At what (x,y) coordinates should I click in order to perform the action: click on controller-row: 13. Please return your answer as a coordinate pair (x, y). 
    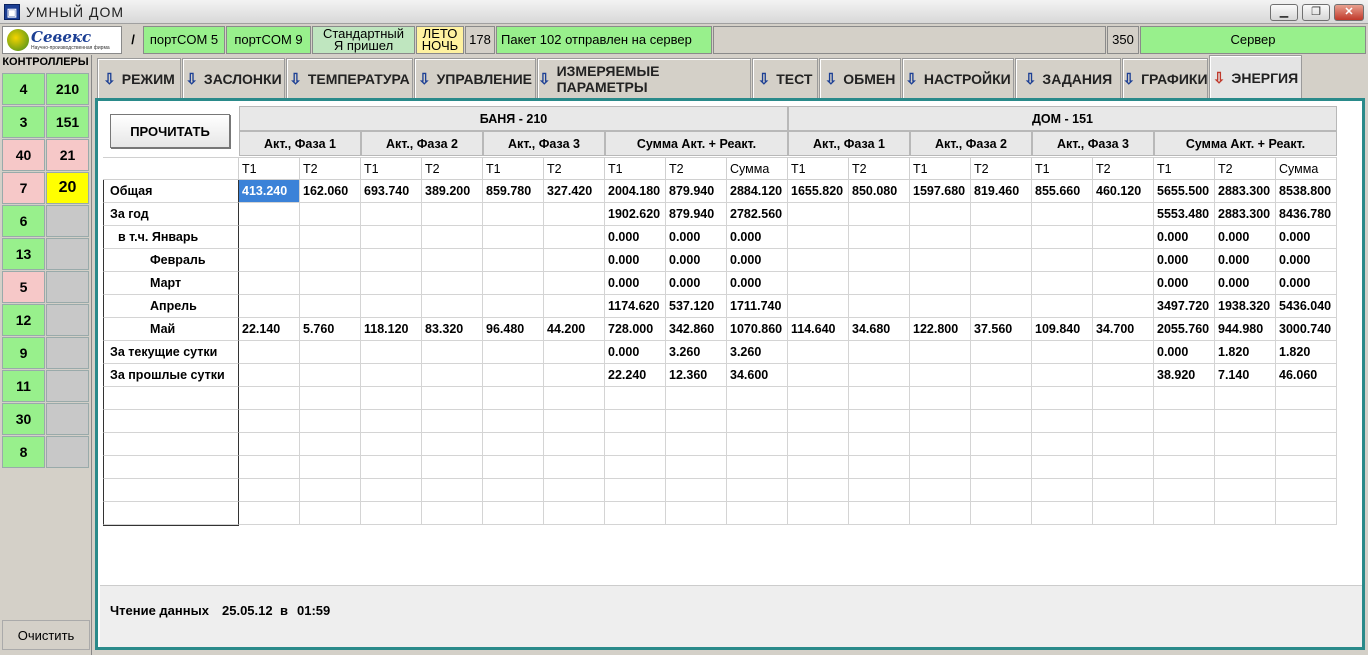
    Looking at the image, I should click on (46, 254).